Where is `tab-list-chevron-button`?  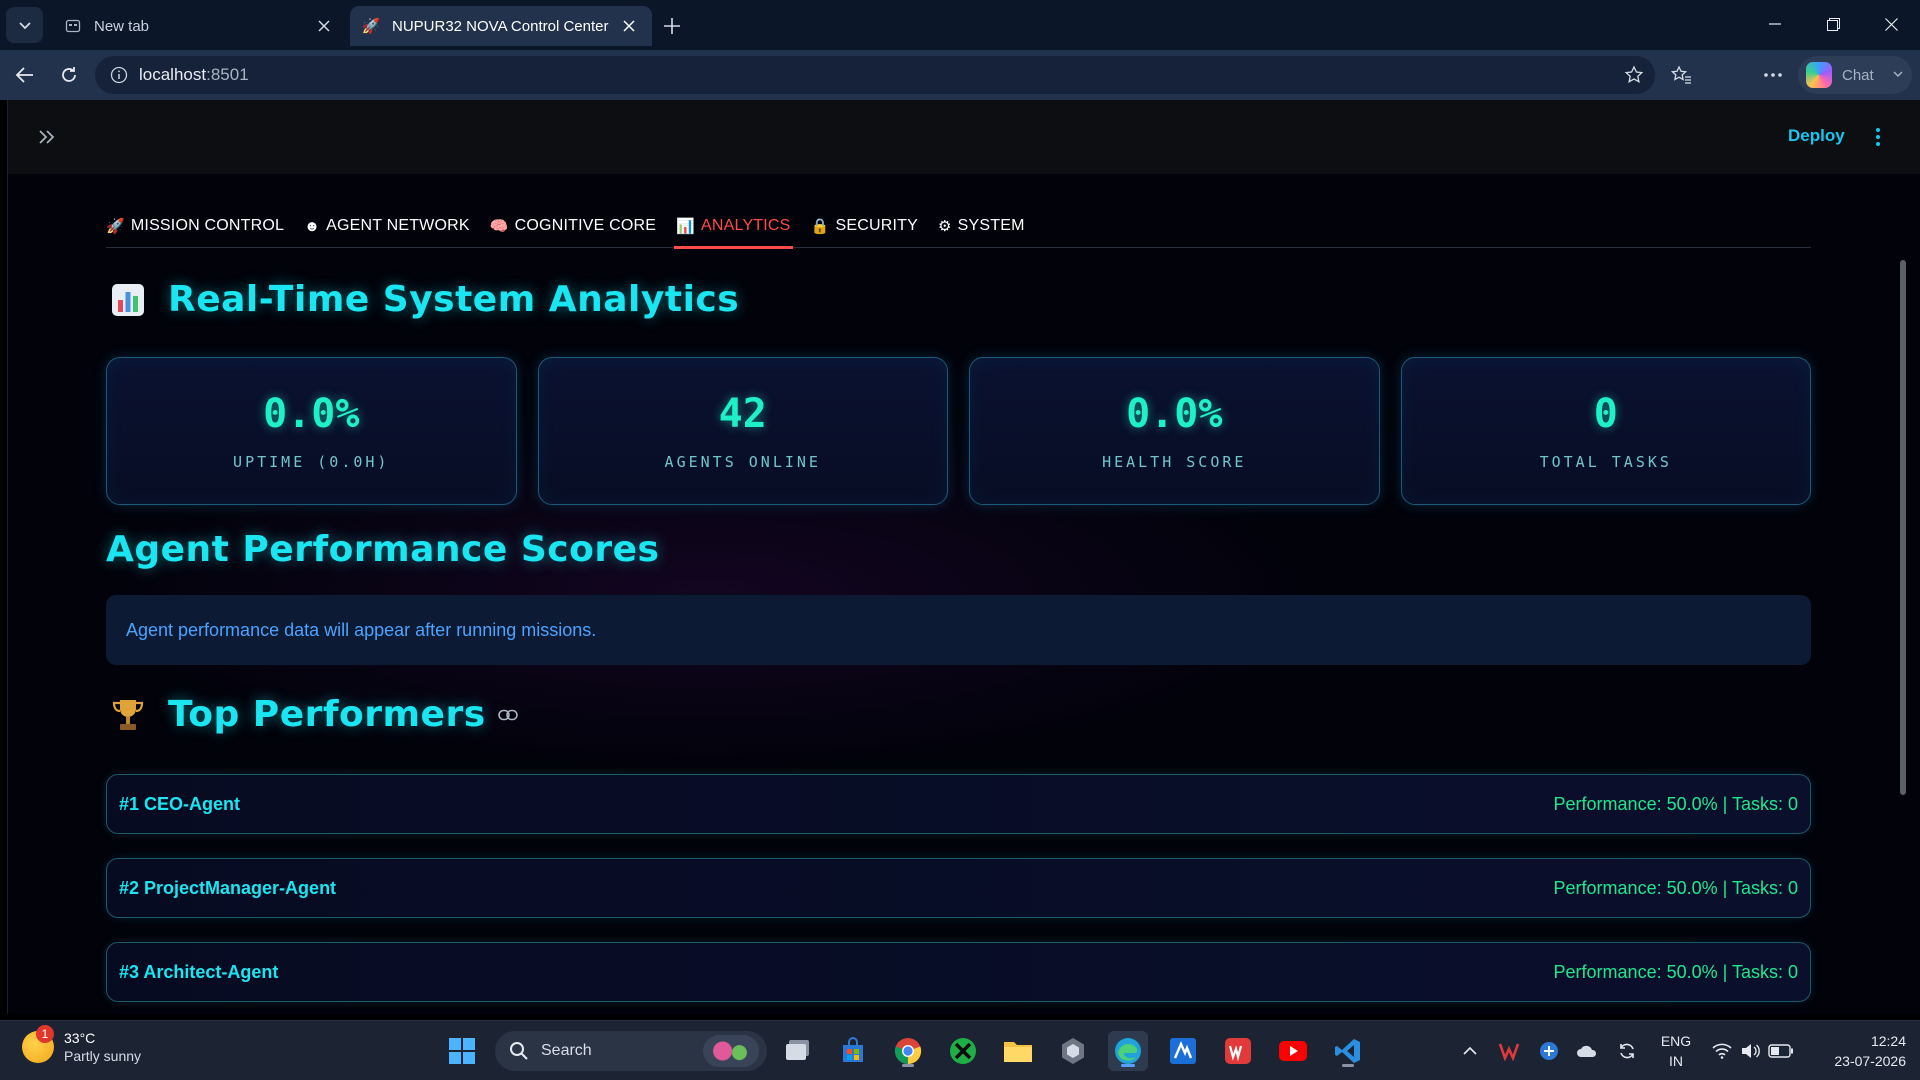
tab-list-chevron-button is located at coordinates (24, 25).